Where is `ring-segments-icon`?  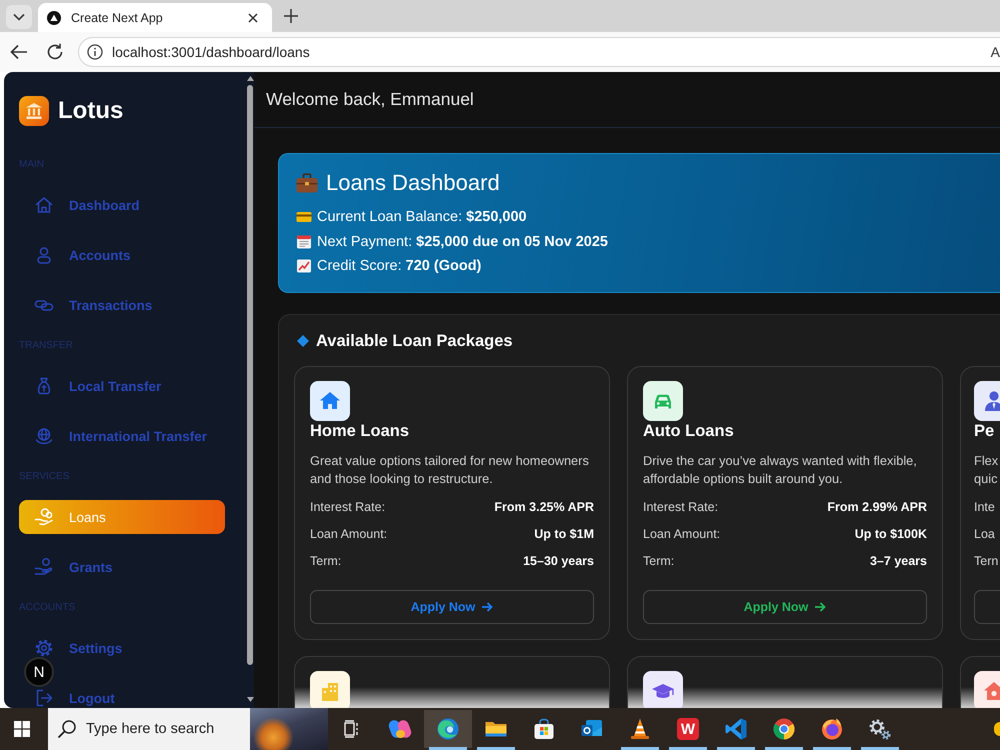
ring-segments-icon is located at coordinates (784, 729).